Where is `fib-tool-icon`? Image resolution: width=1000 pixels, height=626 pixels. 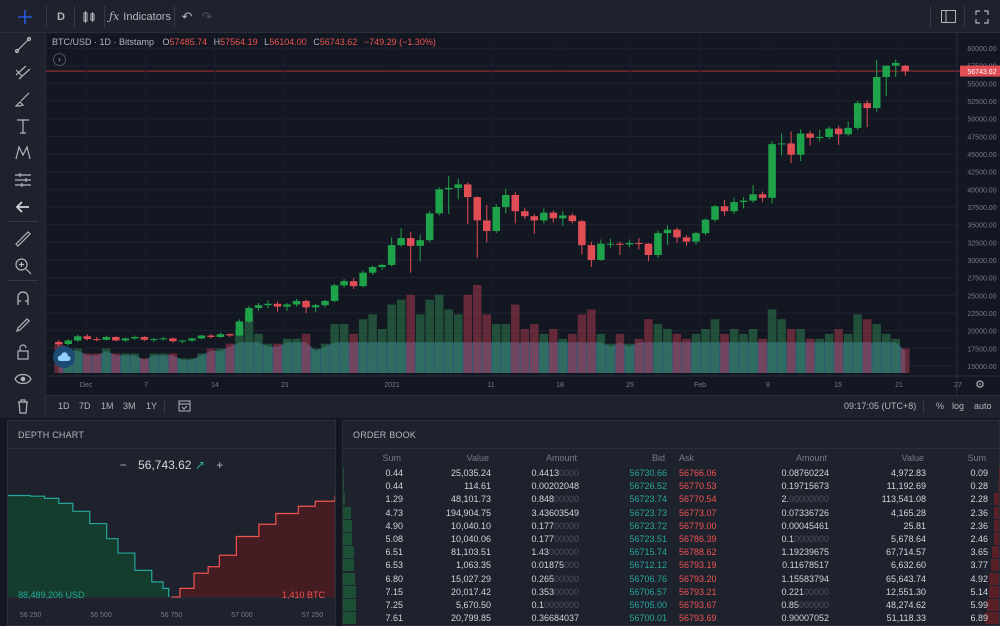
fib-tool-icon is located at coordinates (23, 72).